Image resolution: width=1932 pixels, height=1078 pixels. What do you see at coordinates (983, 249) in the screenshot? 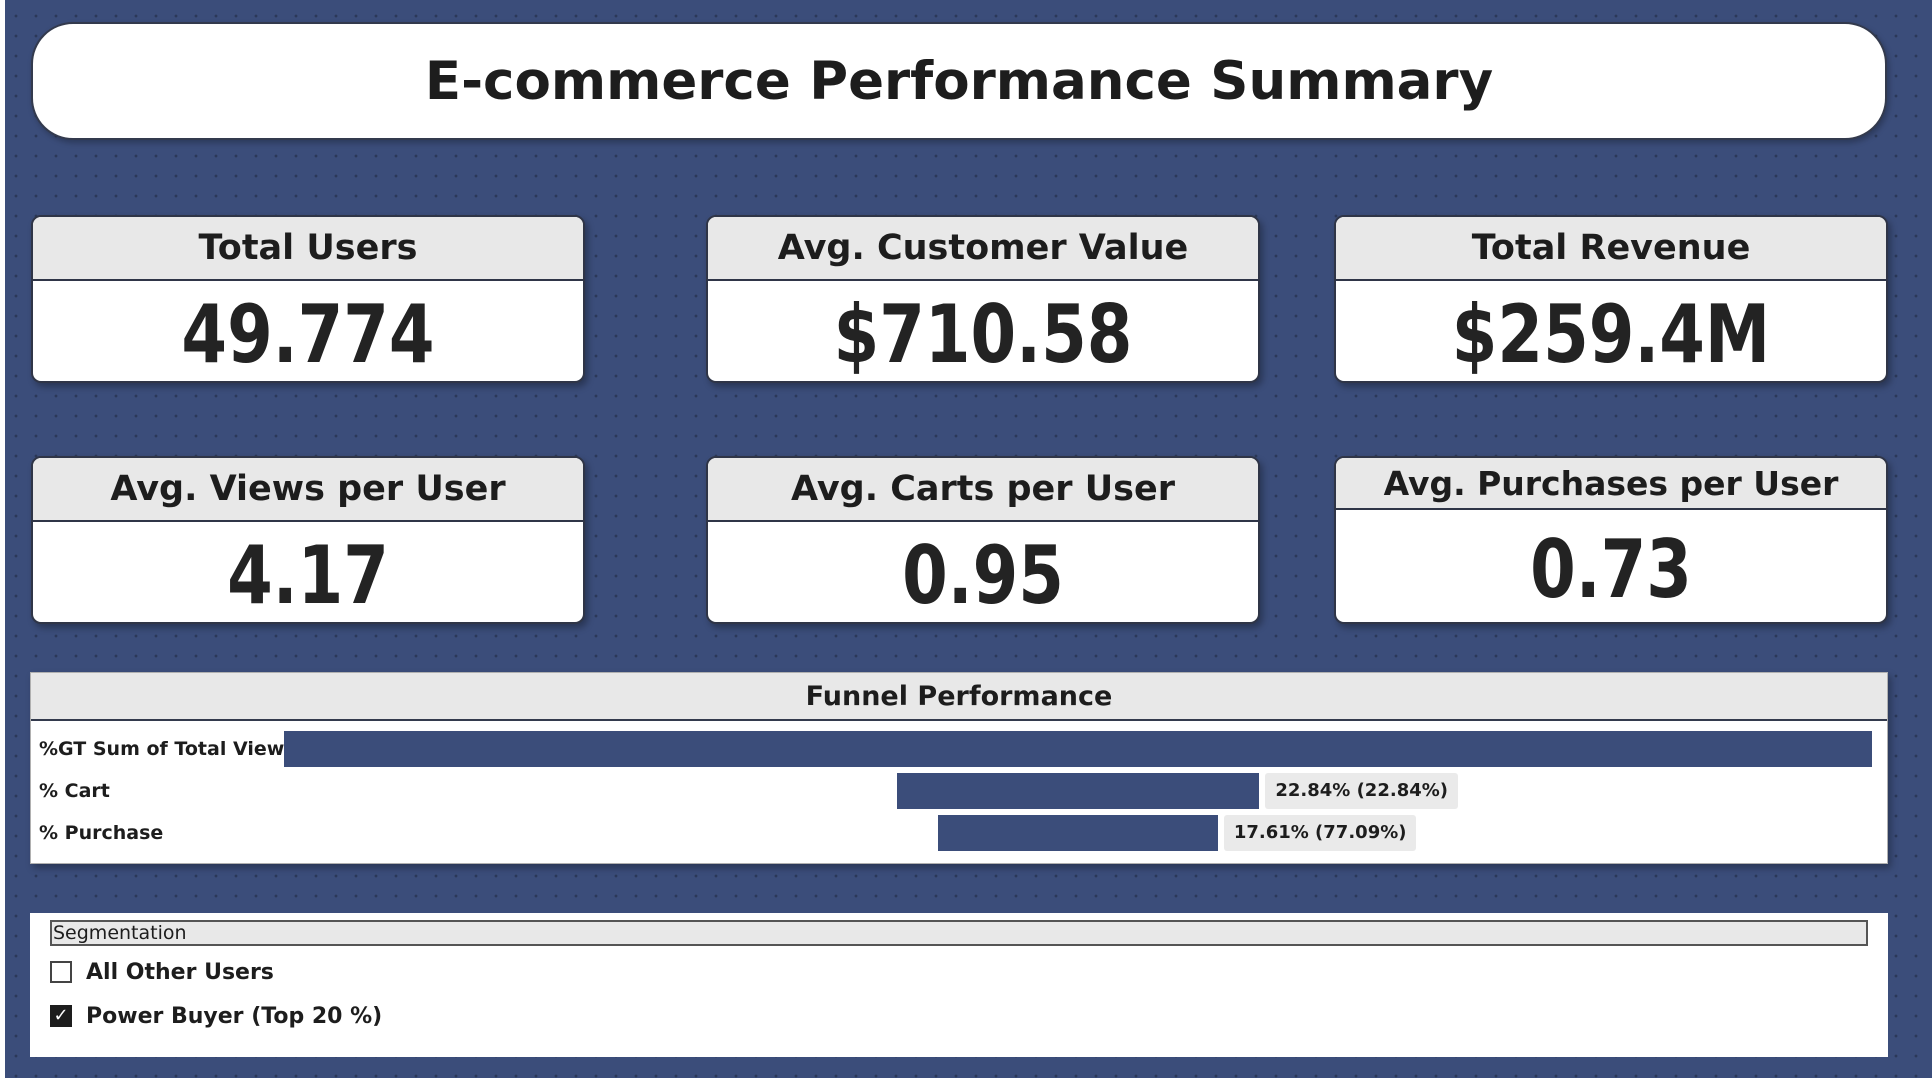
I see `kpi-label: Avg. Customer Value` at bounding box center [983, 249].